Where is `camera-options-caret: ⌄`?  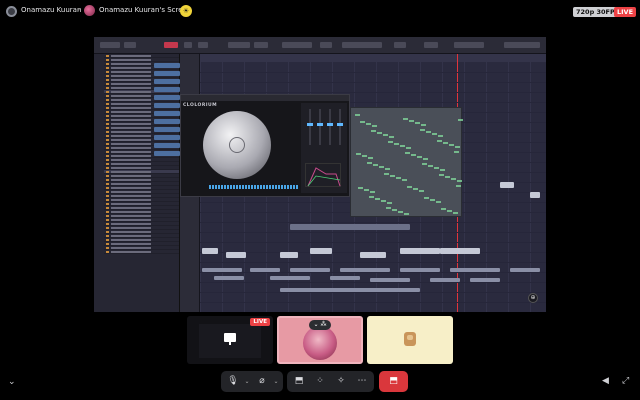 camera-options-caret: ⌄ is located at coordinates (276, 381).